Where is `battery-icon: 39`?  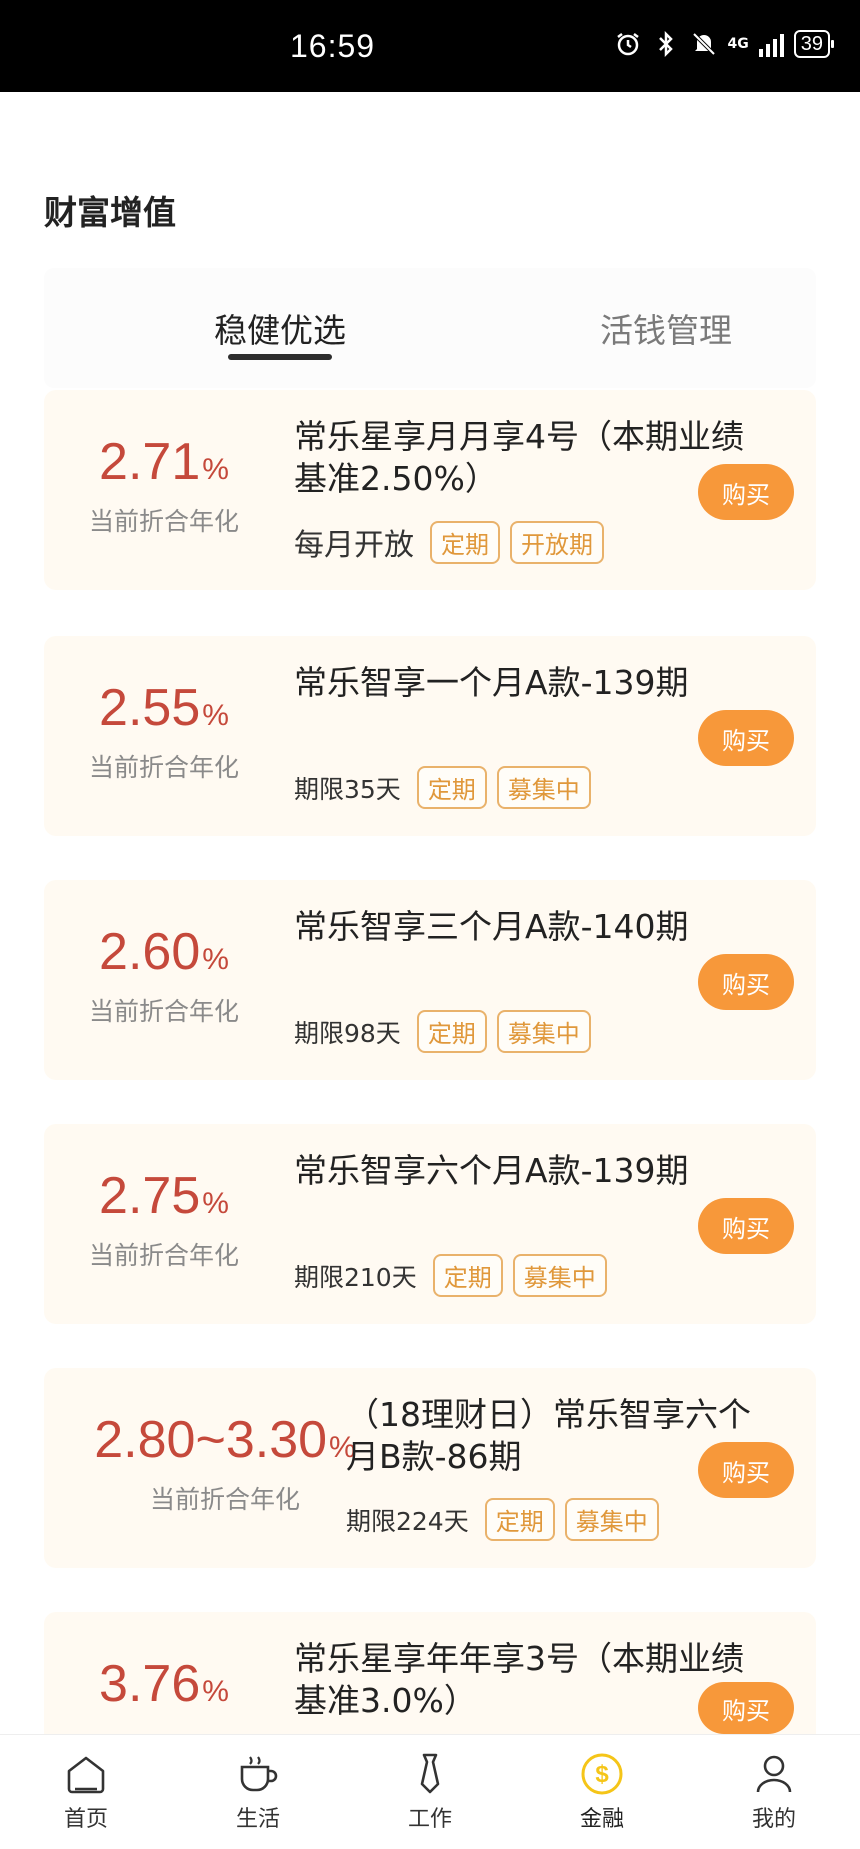 battery-icon: 39 is located at coordinates (814, 44).